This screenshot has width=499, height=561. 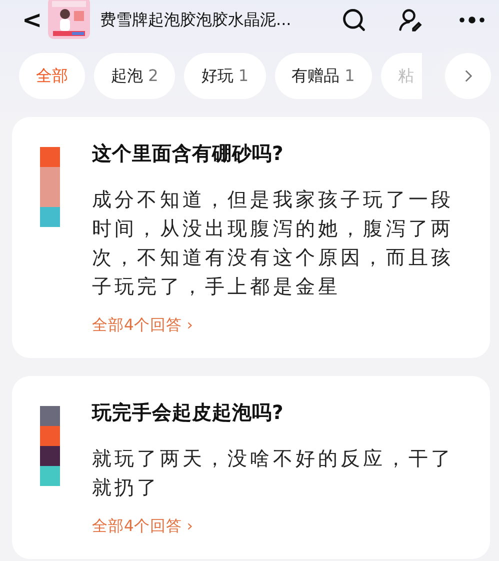 What do you see at coordinates (472, 20) in the screenshot?
I see `more-icon` at bounding box center [472, 20].